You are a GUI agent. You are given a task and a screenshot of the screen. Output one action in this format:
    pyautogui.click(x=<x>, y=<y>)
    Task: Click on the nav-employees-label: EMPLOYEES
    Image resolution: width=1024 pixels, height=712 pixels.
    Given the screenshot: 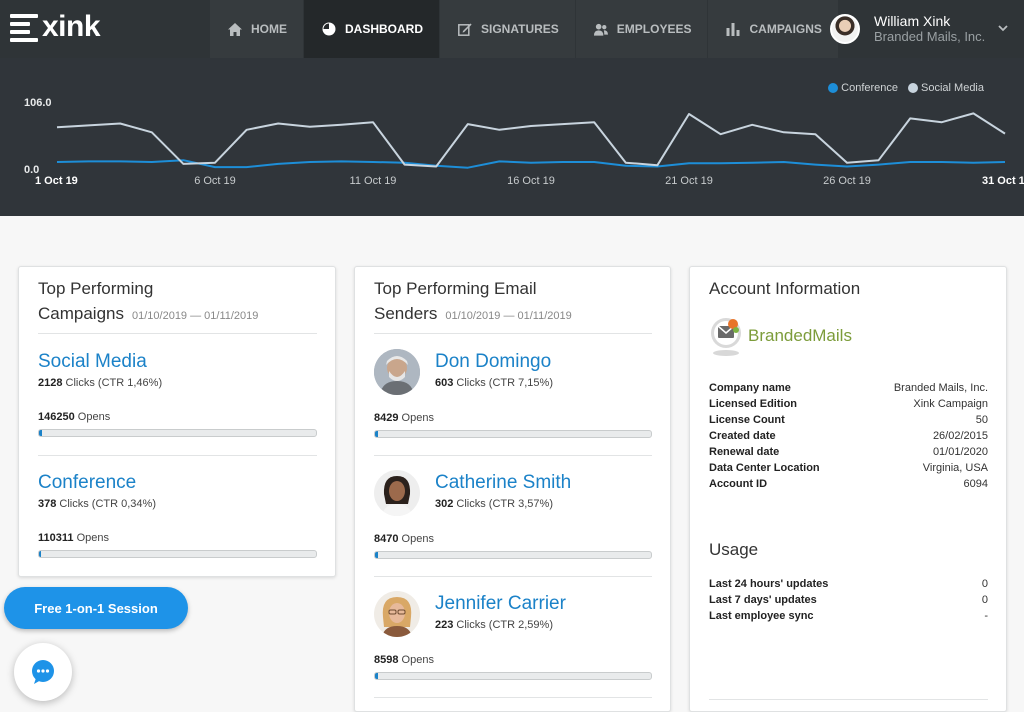 What is the action you would take?
    pyautogui.click(x=654, y=29)
    